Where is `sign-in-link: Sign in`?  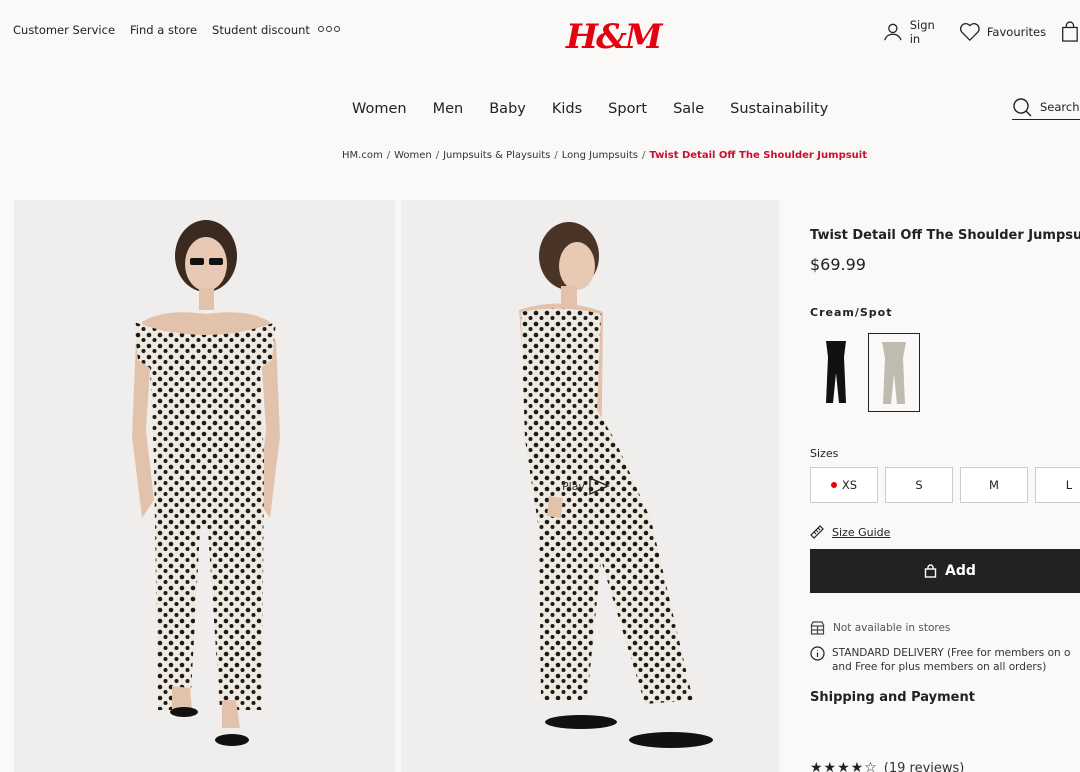
sign-in-link: Sign in is located at coordinates (927, 32).